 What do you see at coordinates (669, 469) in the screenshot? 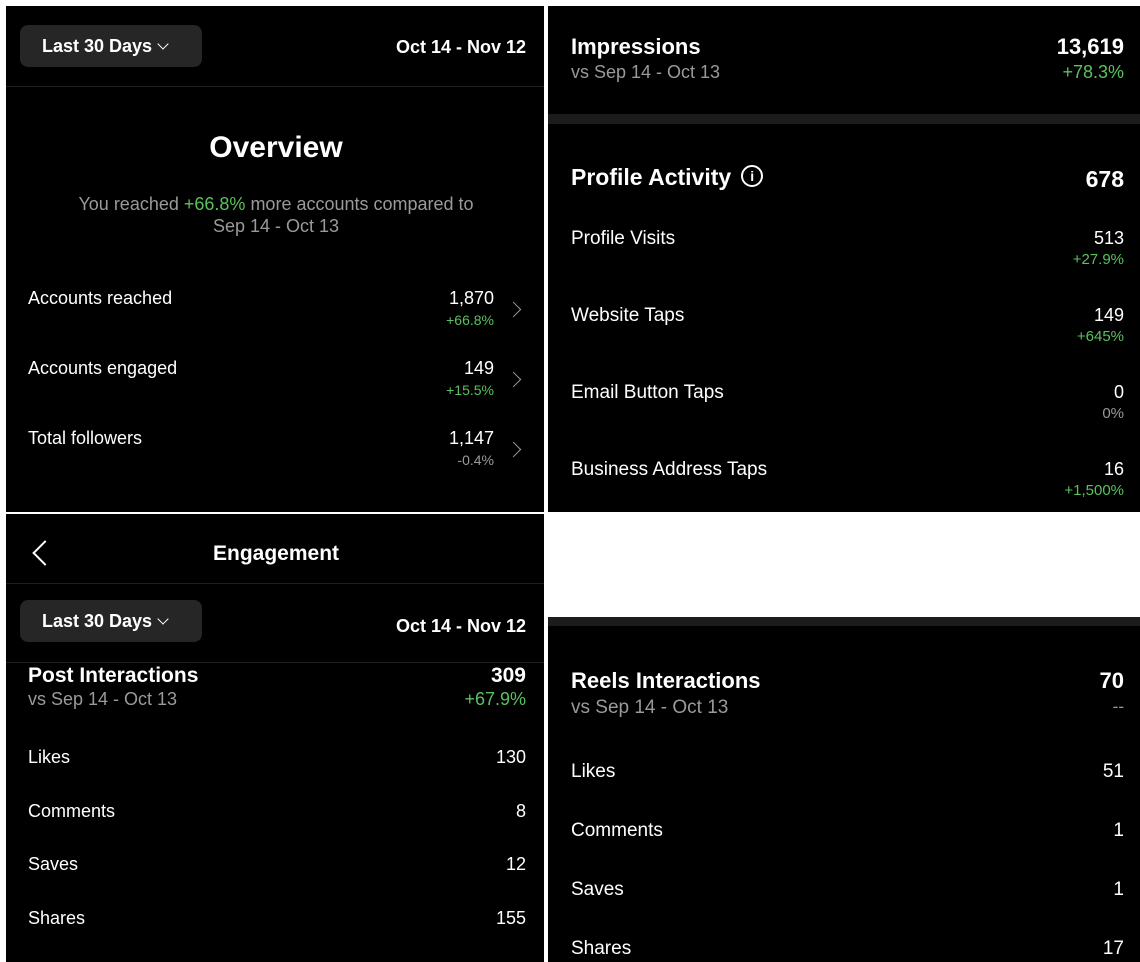
I see `row-label: Business Address Taps` at bounding box center [669, 469].